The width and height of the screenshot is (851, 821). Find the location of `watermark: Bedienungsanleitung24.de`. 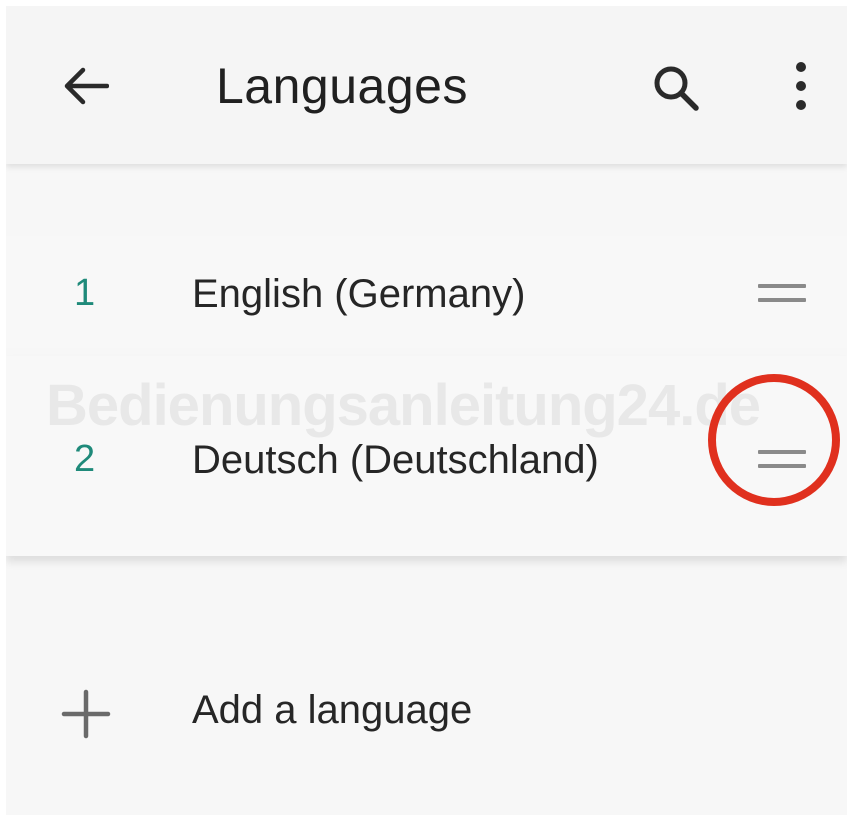

watermark: Bedienungsanleitung24.de is located at coordinates (403, 405).